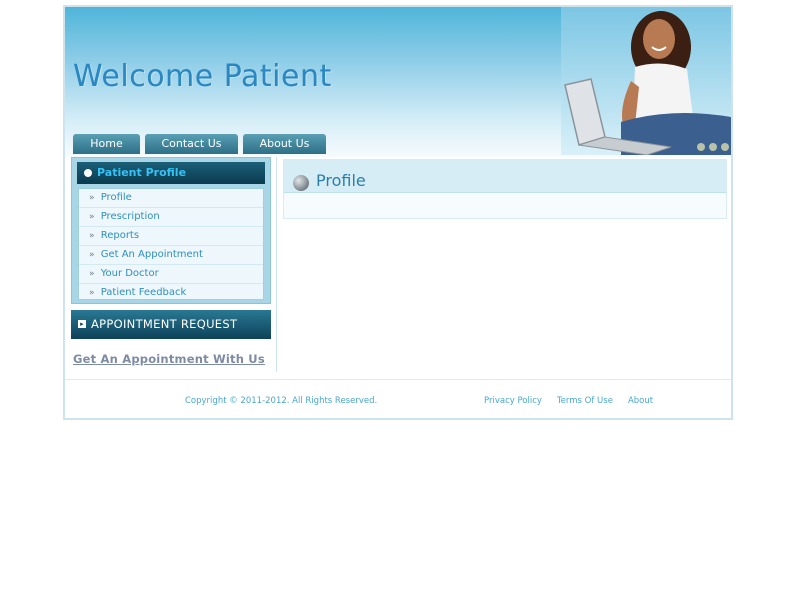  I want to click on menu-item-profile: » Profile, so click(171, 198).